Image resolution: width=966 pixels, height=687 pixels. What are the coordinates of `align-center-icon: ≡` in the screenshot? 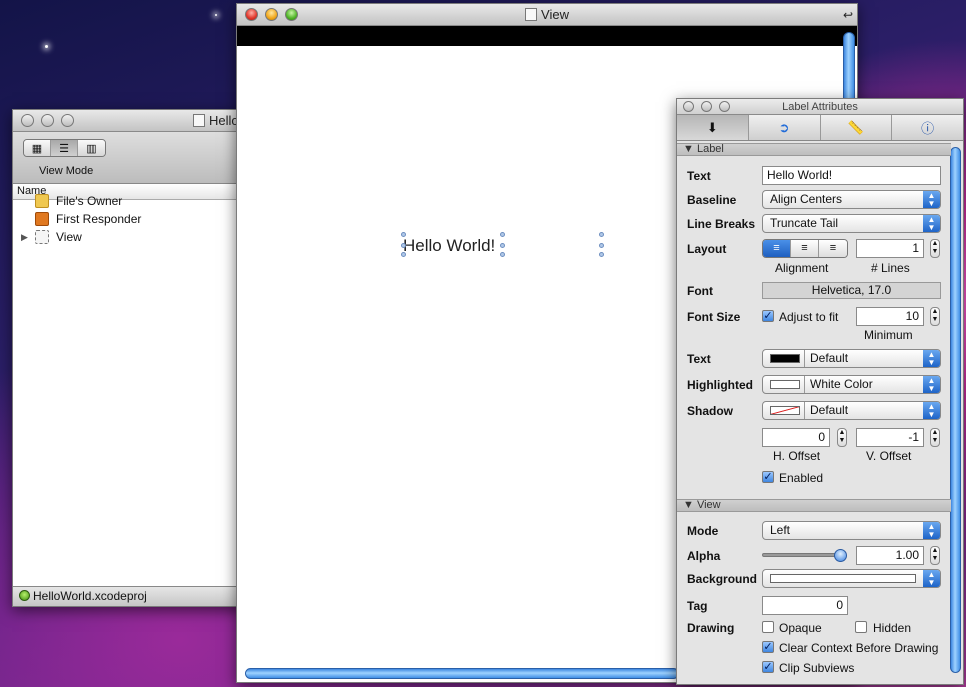 It's located at (805, 248).